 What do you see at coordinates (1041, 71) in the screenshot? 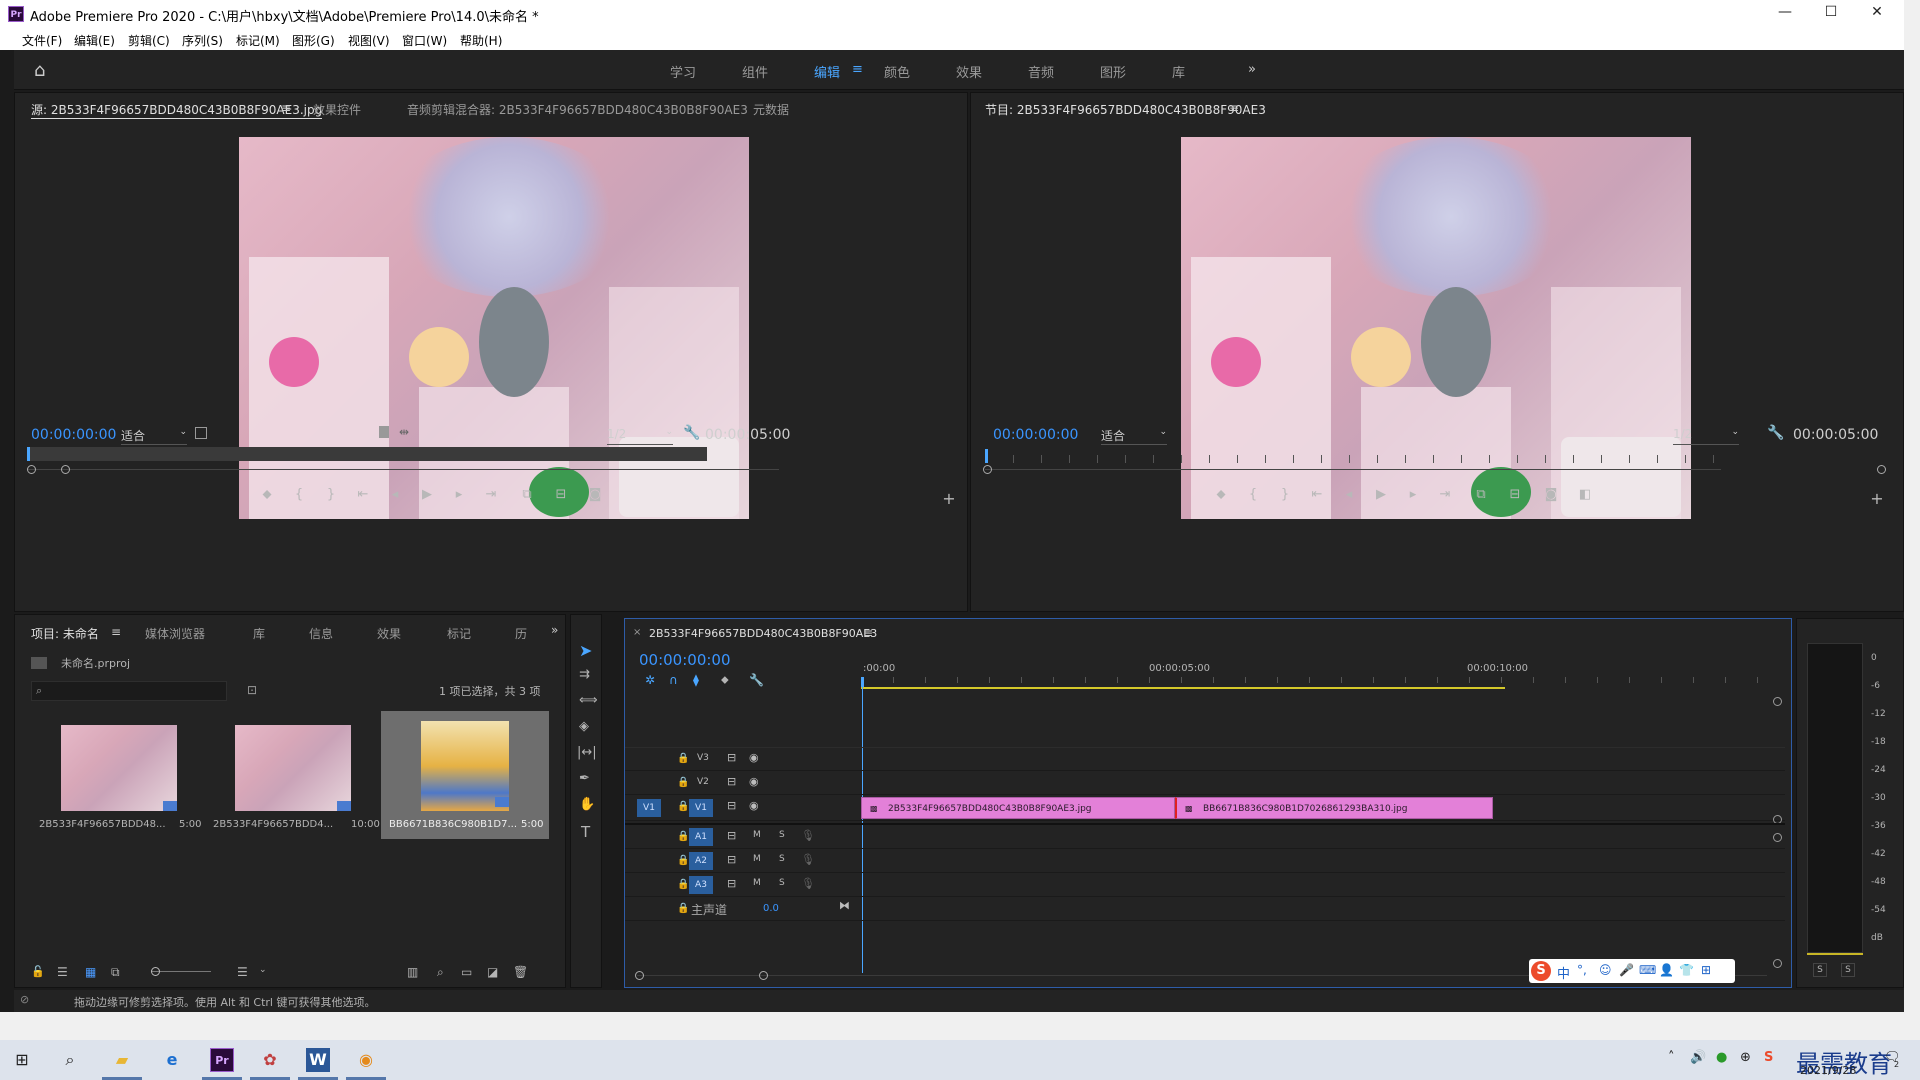
I see `workspace-audio: 音频` at bounding box center [1041, 71].